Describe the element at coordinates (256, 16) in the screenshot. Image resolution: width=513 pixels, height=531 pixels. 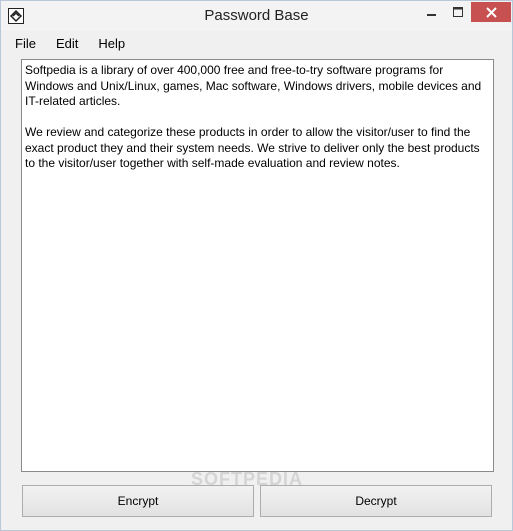
I see `title-bar: Password Base` at that location.